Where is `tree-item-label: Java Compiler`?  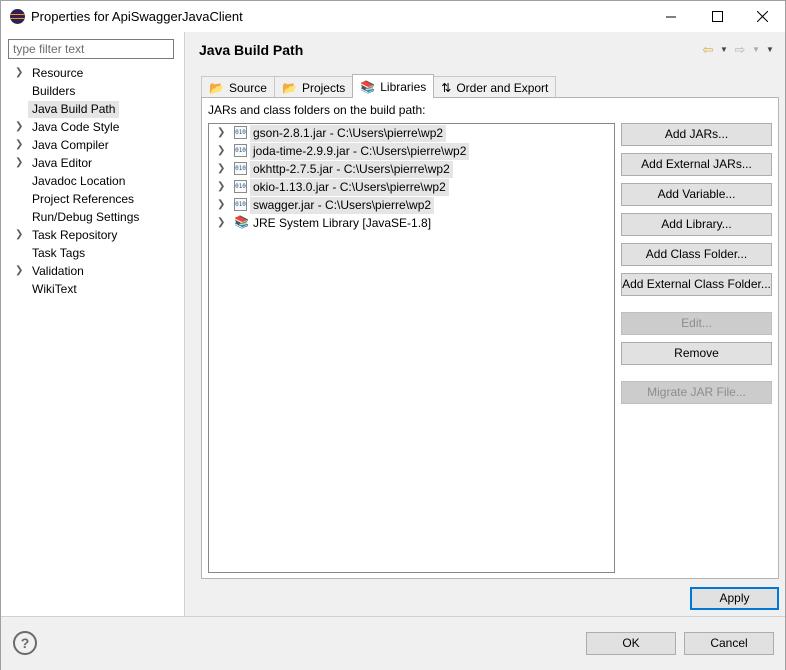
tree-item-label: Java Compiler is located at coordinates (70, 145).